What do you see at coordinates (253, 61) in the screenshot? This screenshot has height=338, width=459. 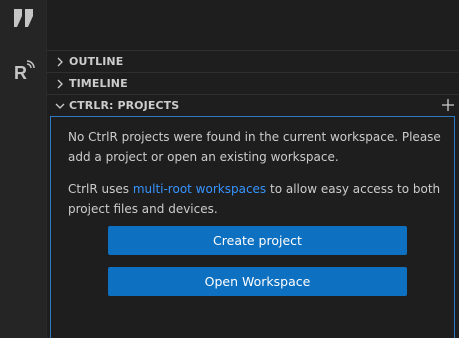 I see `section-outline: OUTLINE` at bounding box center [253, 61].